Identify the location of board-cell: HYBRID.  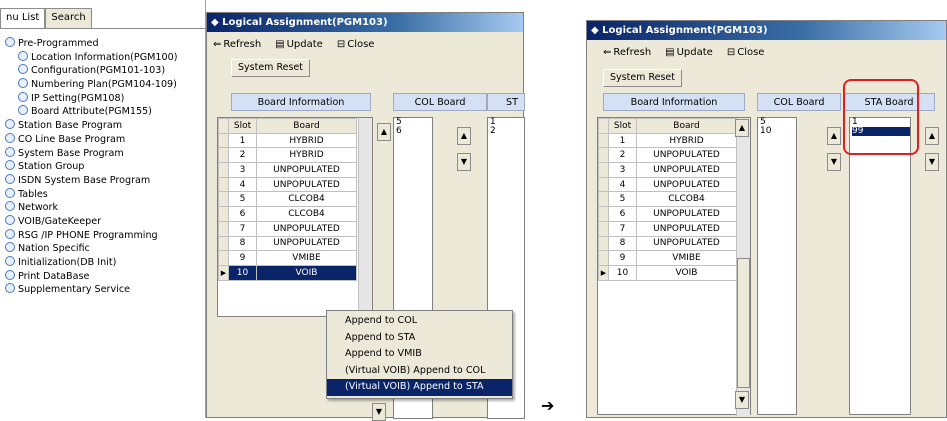
(306, 140).